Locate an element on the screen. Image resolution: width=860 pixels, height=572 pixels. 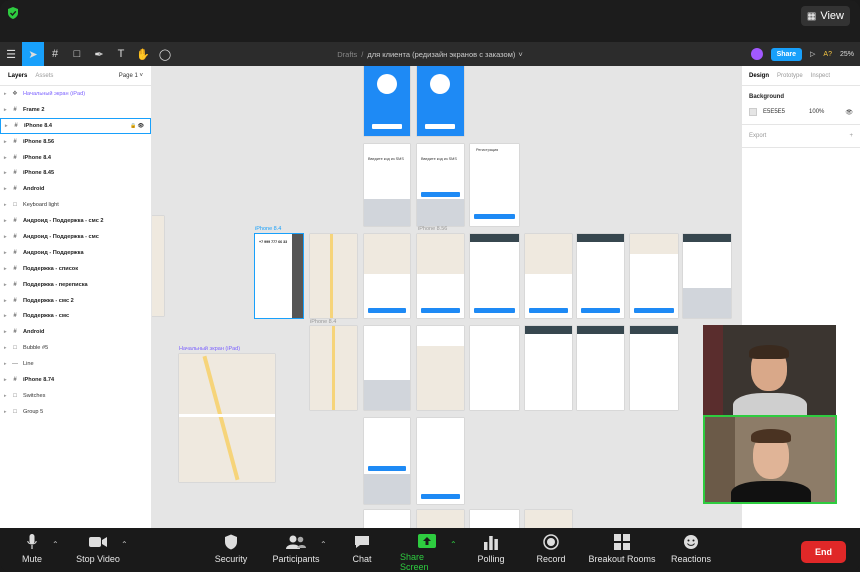
present-play-icon: ▷ is located at coordinates (812, 54).